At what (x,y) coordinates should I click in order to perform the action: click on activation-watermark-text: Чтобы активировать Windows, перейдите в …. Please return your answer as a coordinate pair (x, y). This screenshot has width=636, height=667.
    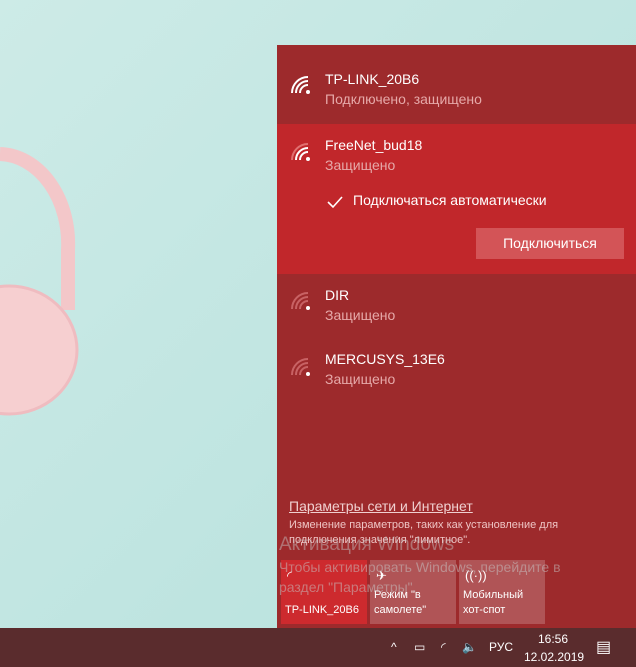
    Looking at the image, I should click on (420, 577).